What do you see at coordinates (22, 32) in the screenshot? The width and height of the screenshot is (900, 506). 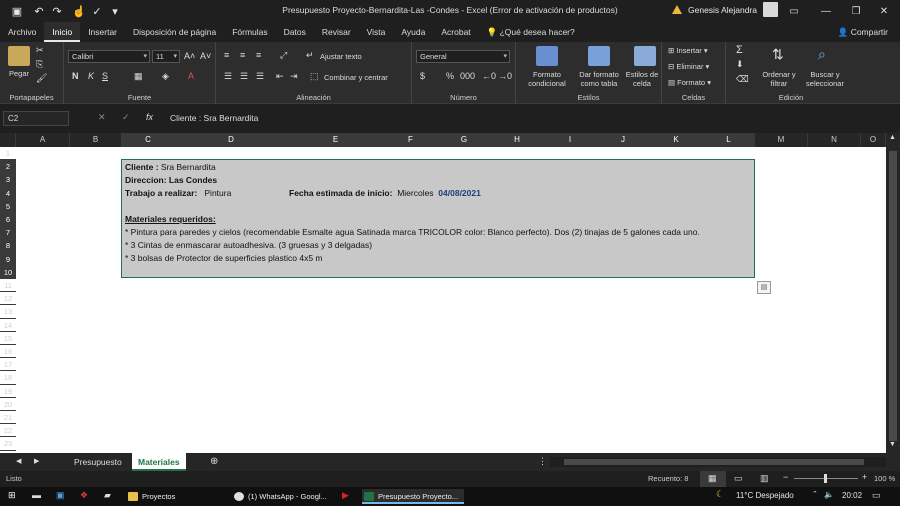 I see `tab-archivo: Archivo` at bounding box center [22, 32].